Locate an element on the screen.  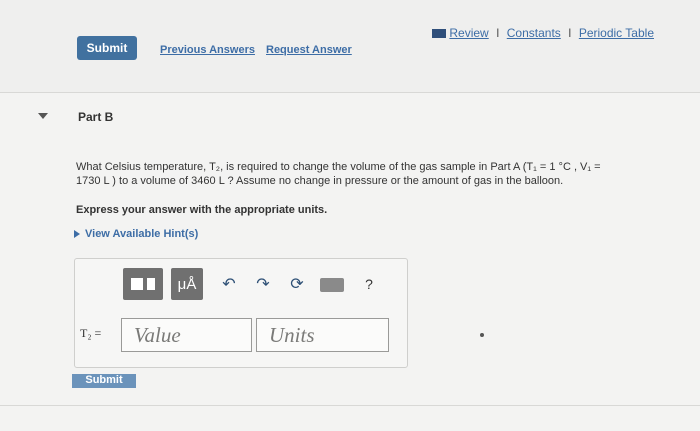
play-icon is located at coordinates (77, 234).